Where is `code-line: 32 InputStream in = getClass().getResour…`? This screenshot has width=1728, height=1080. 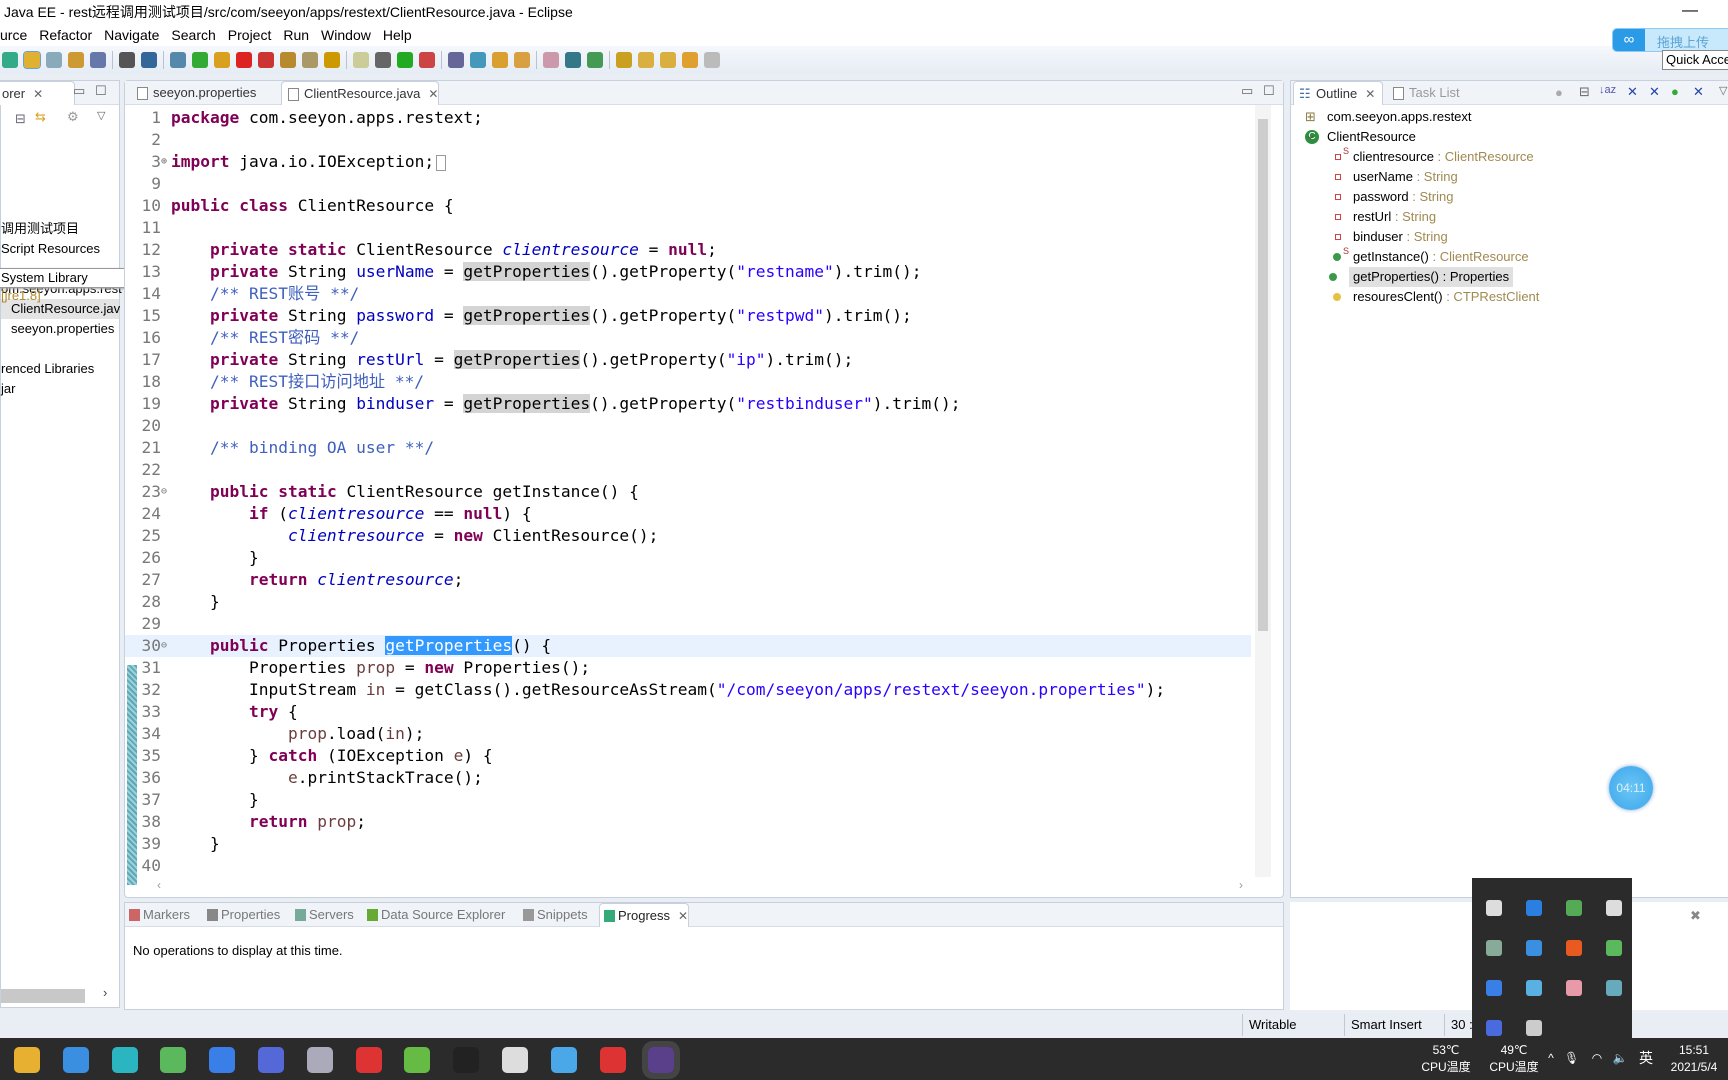 code-line: 32 InputStream in = getClass().getResour… is located at coordinates (688, 690).